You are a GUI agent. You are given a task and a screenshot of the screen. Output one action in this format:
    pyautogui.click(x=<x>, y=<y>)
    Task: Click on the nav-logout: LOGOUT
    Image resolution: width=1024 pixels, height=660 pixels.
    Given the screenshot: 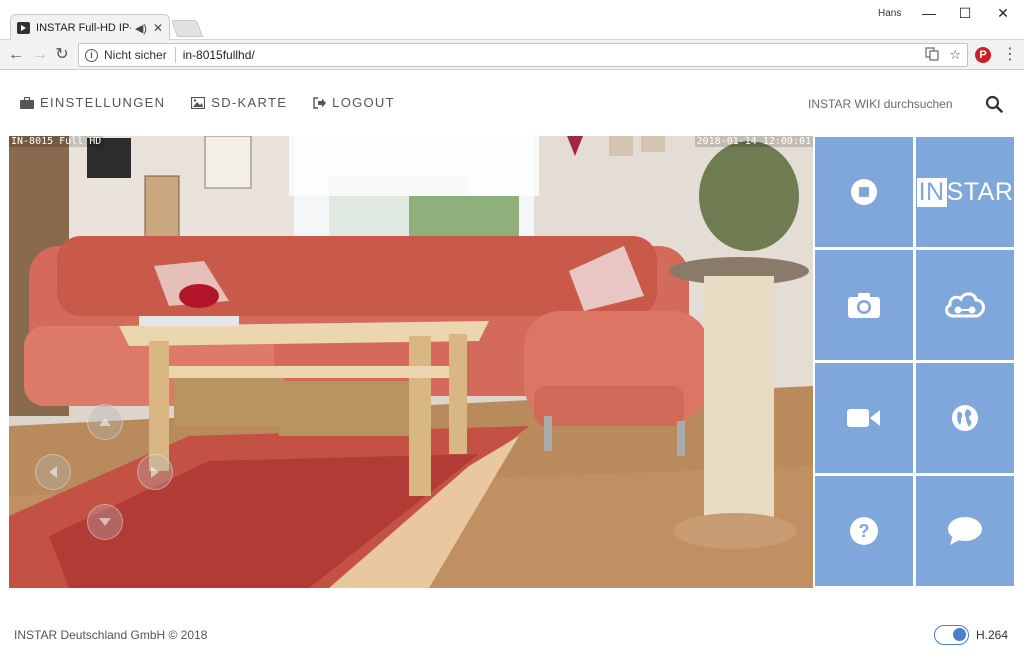 What is the action you would take?
    pyautogui.click(x=354, y=102)
    